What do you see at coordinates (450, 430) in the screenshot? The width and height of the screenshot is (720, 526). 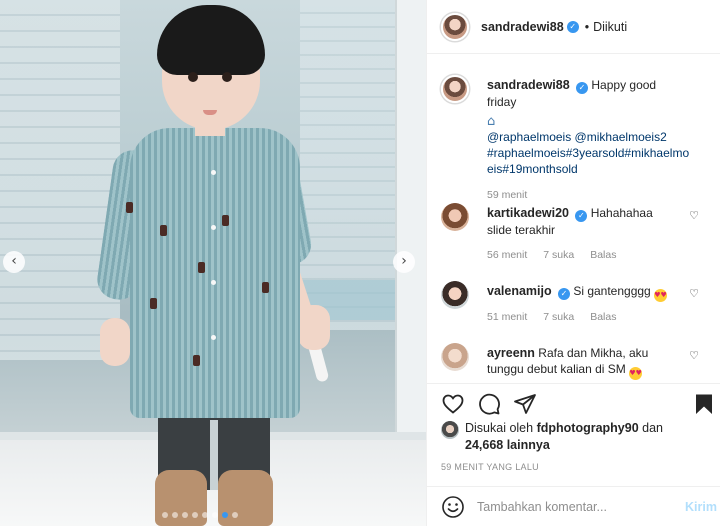 I see `liker-avatar` at bounding box center [450, 430].